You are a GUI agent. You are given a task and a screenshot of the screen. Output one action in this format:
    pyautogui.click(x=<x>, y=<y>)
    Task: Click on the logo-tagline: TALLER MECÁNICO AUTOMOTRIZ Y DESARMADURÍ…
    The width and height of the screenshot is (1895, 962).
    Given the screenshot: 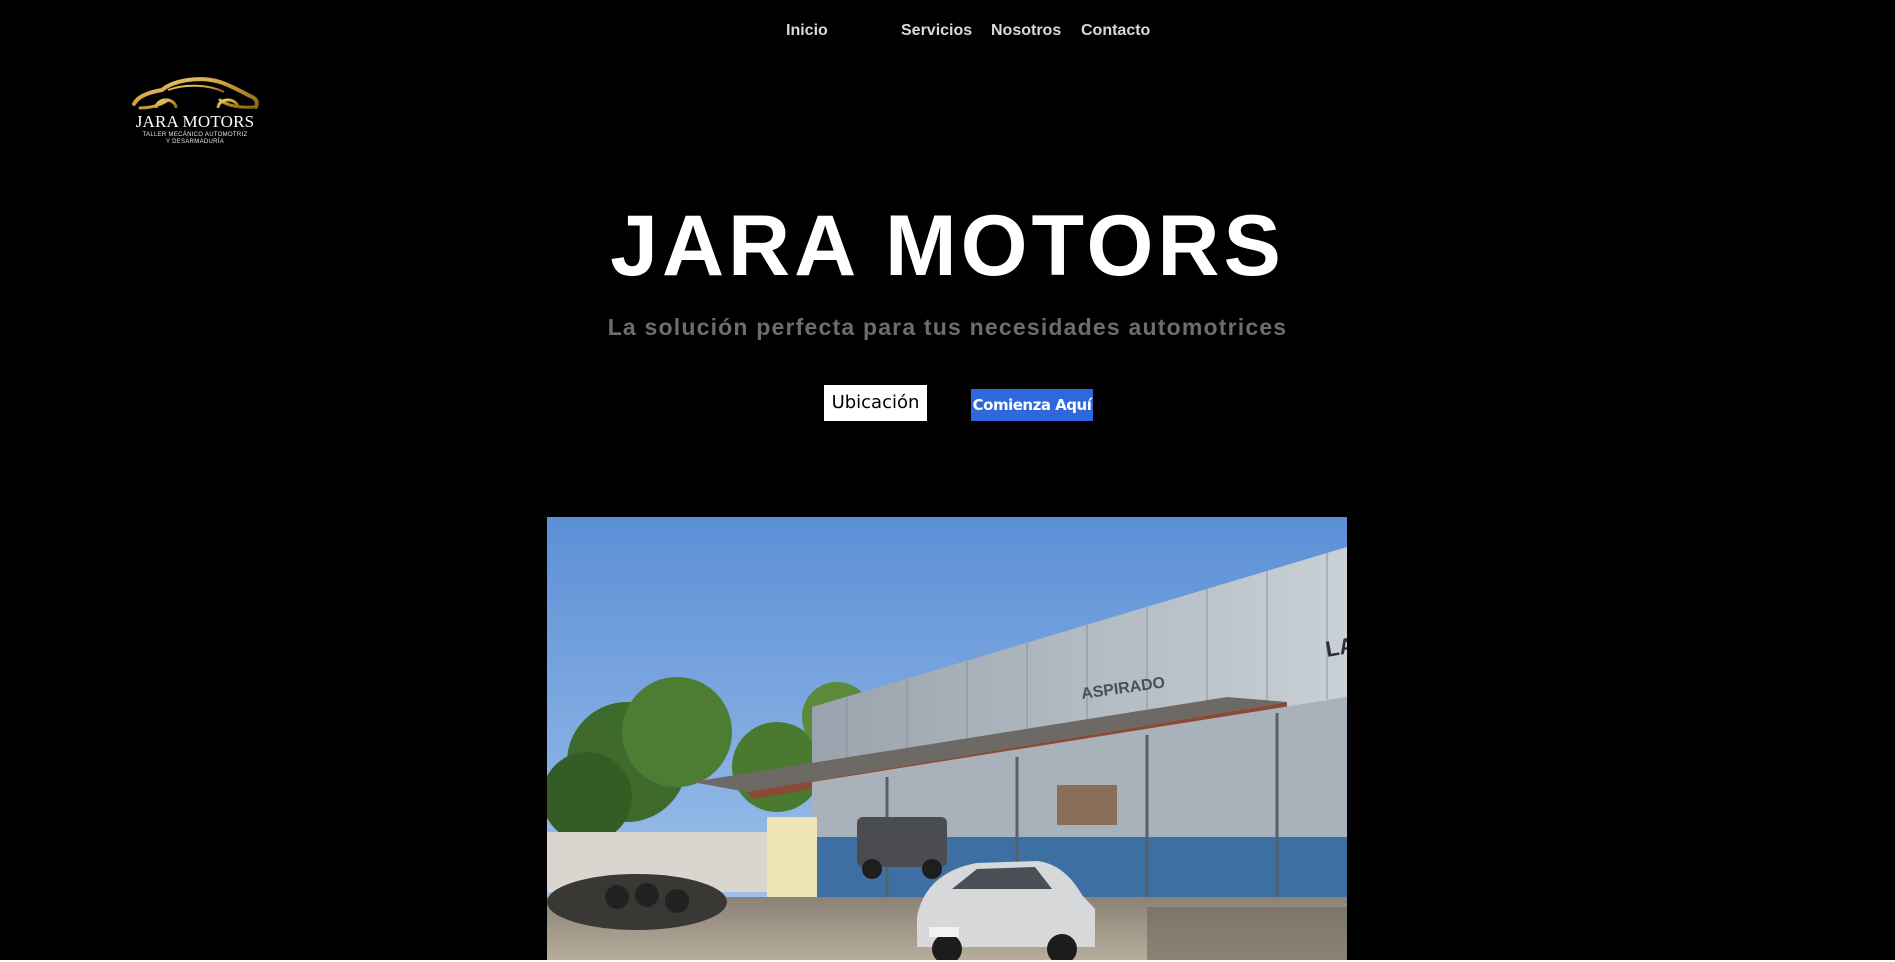 What is the action you would take?
    pyautogui.click(x=195, y=139)
    